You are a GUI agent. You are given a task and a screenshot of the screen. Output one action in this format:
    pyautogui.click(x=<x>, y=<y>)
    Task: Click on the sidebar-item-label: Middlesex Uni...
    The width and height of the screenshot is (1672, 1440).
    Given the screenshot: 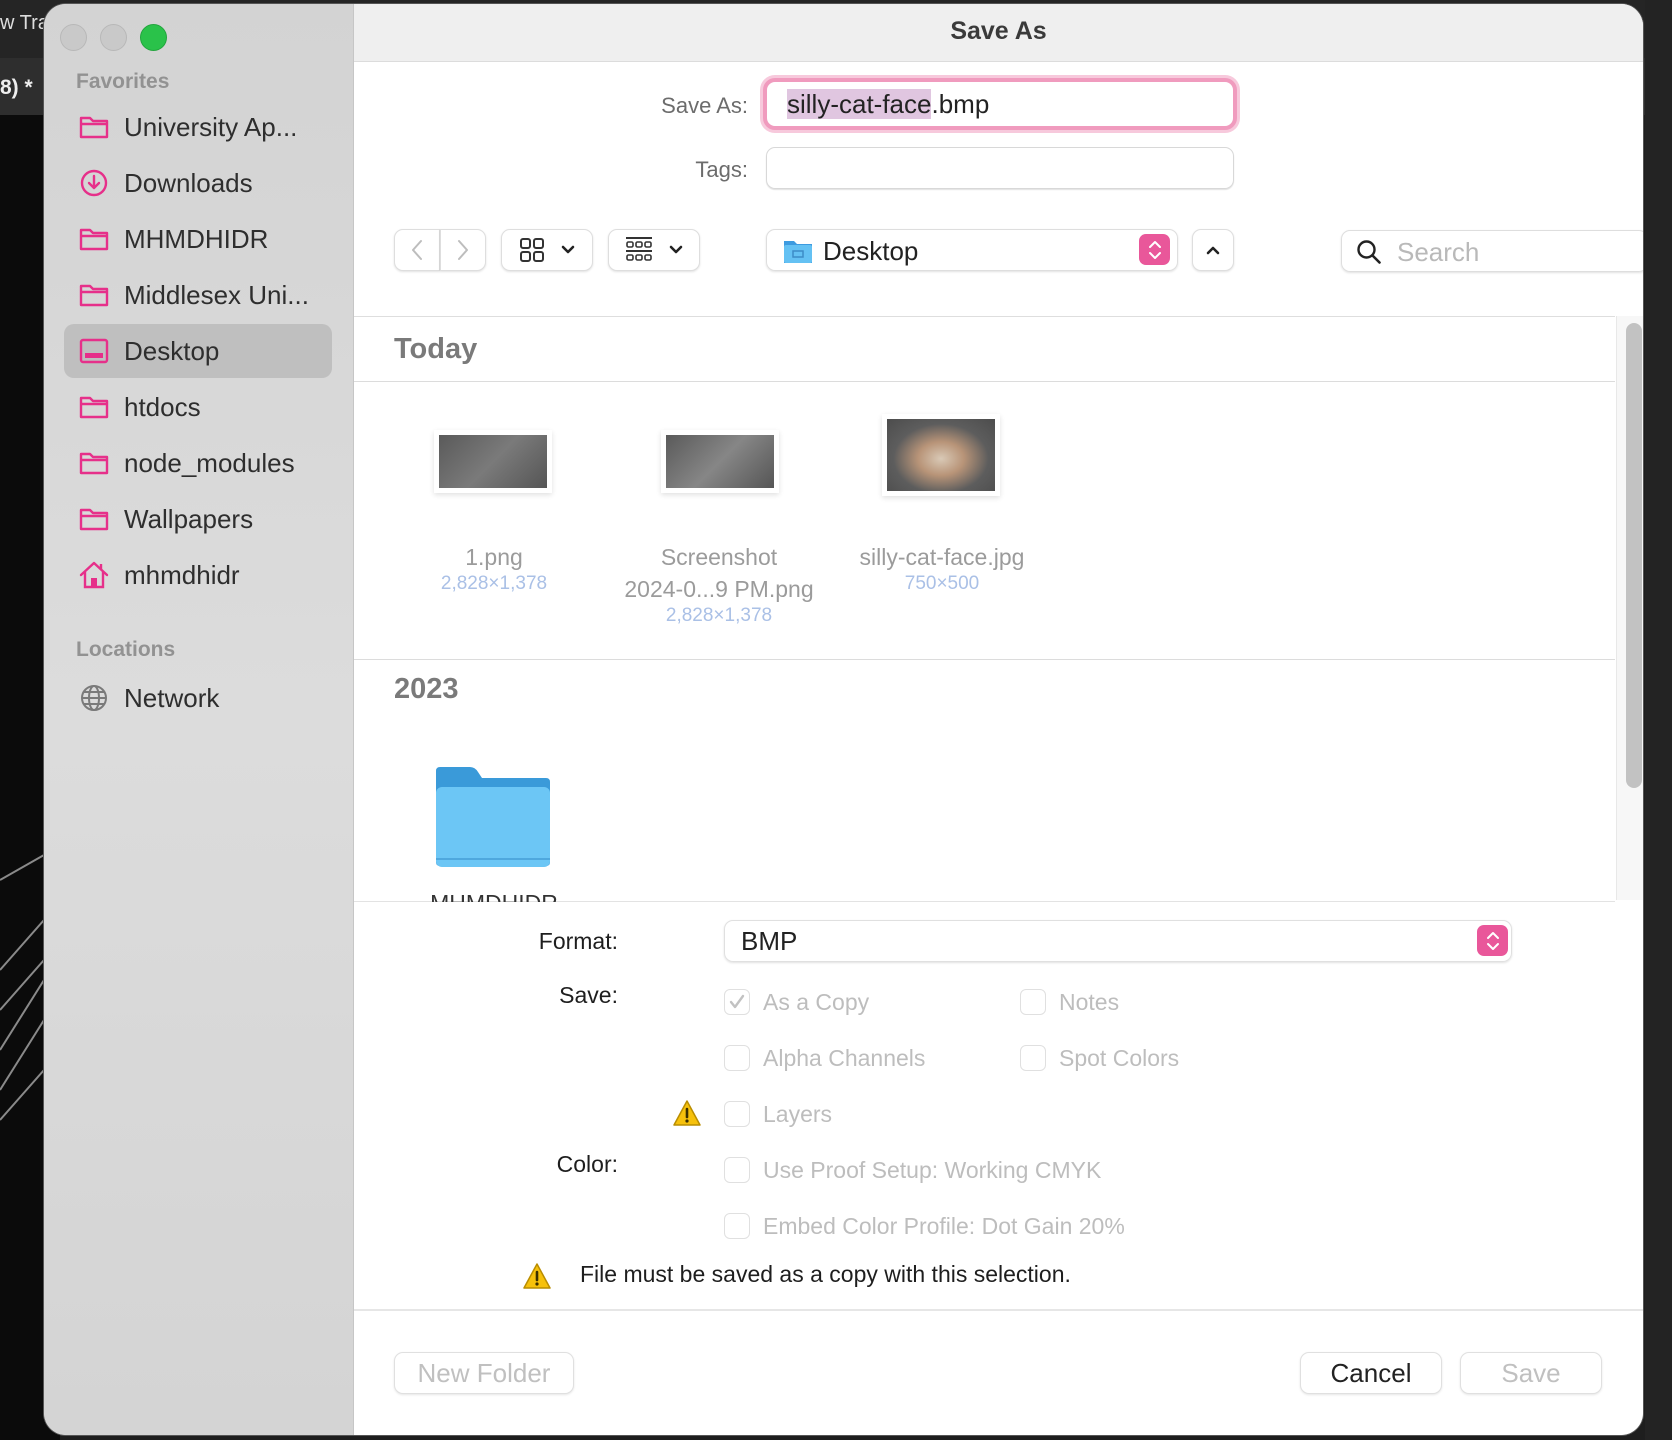 What is the action you would take?
    pyautogui.click(x=216, y=294)
    